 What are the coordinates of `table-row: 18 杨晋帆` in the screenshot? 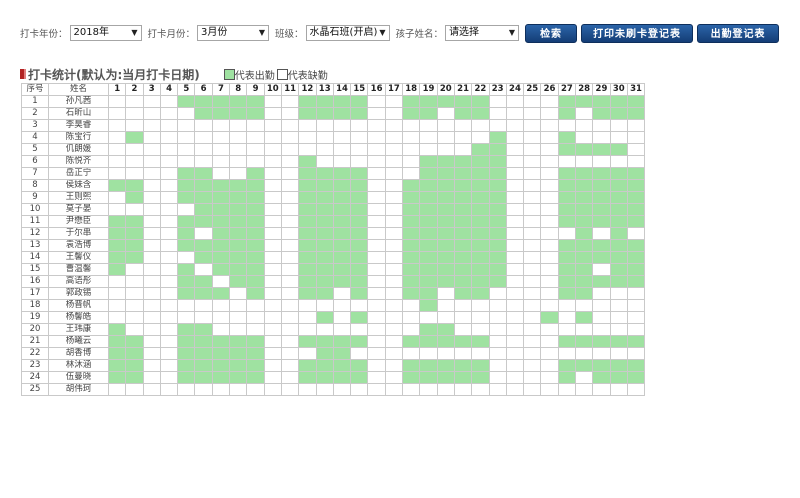 It's located at (333, 305).